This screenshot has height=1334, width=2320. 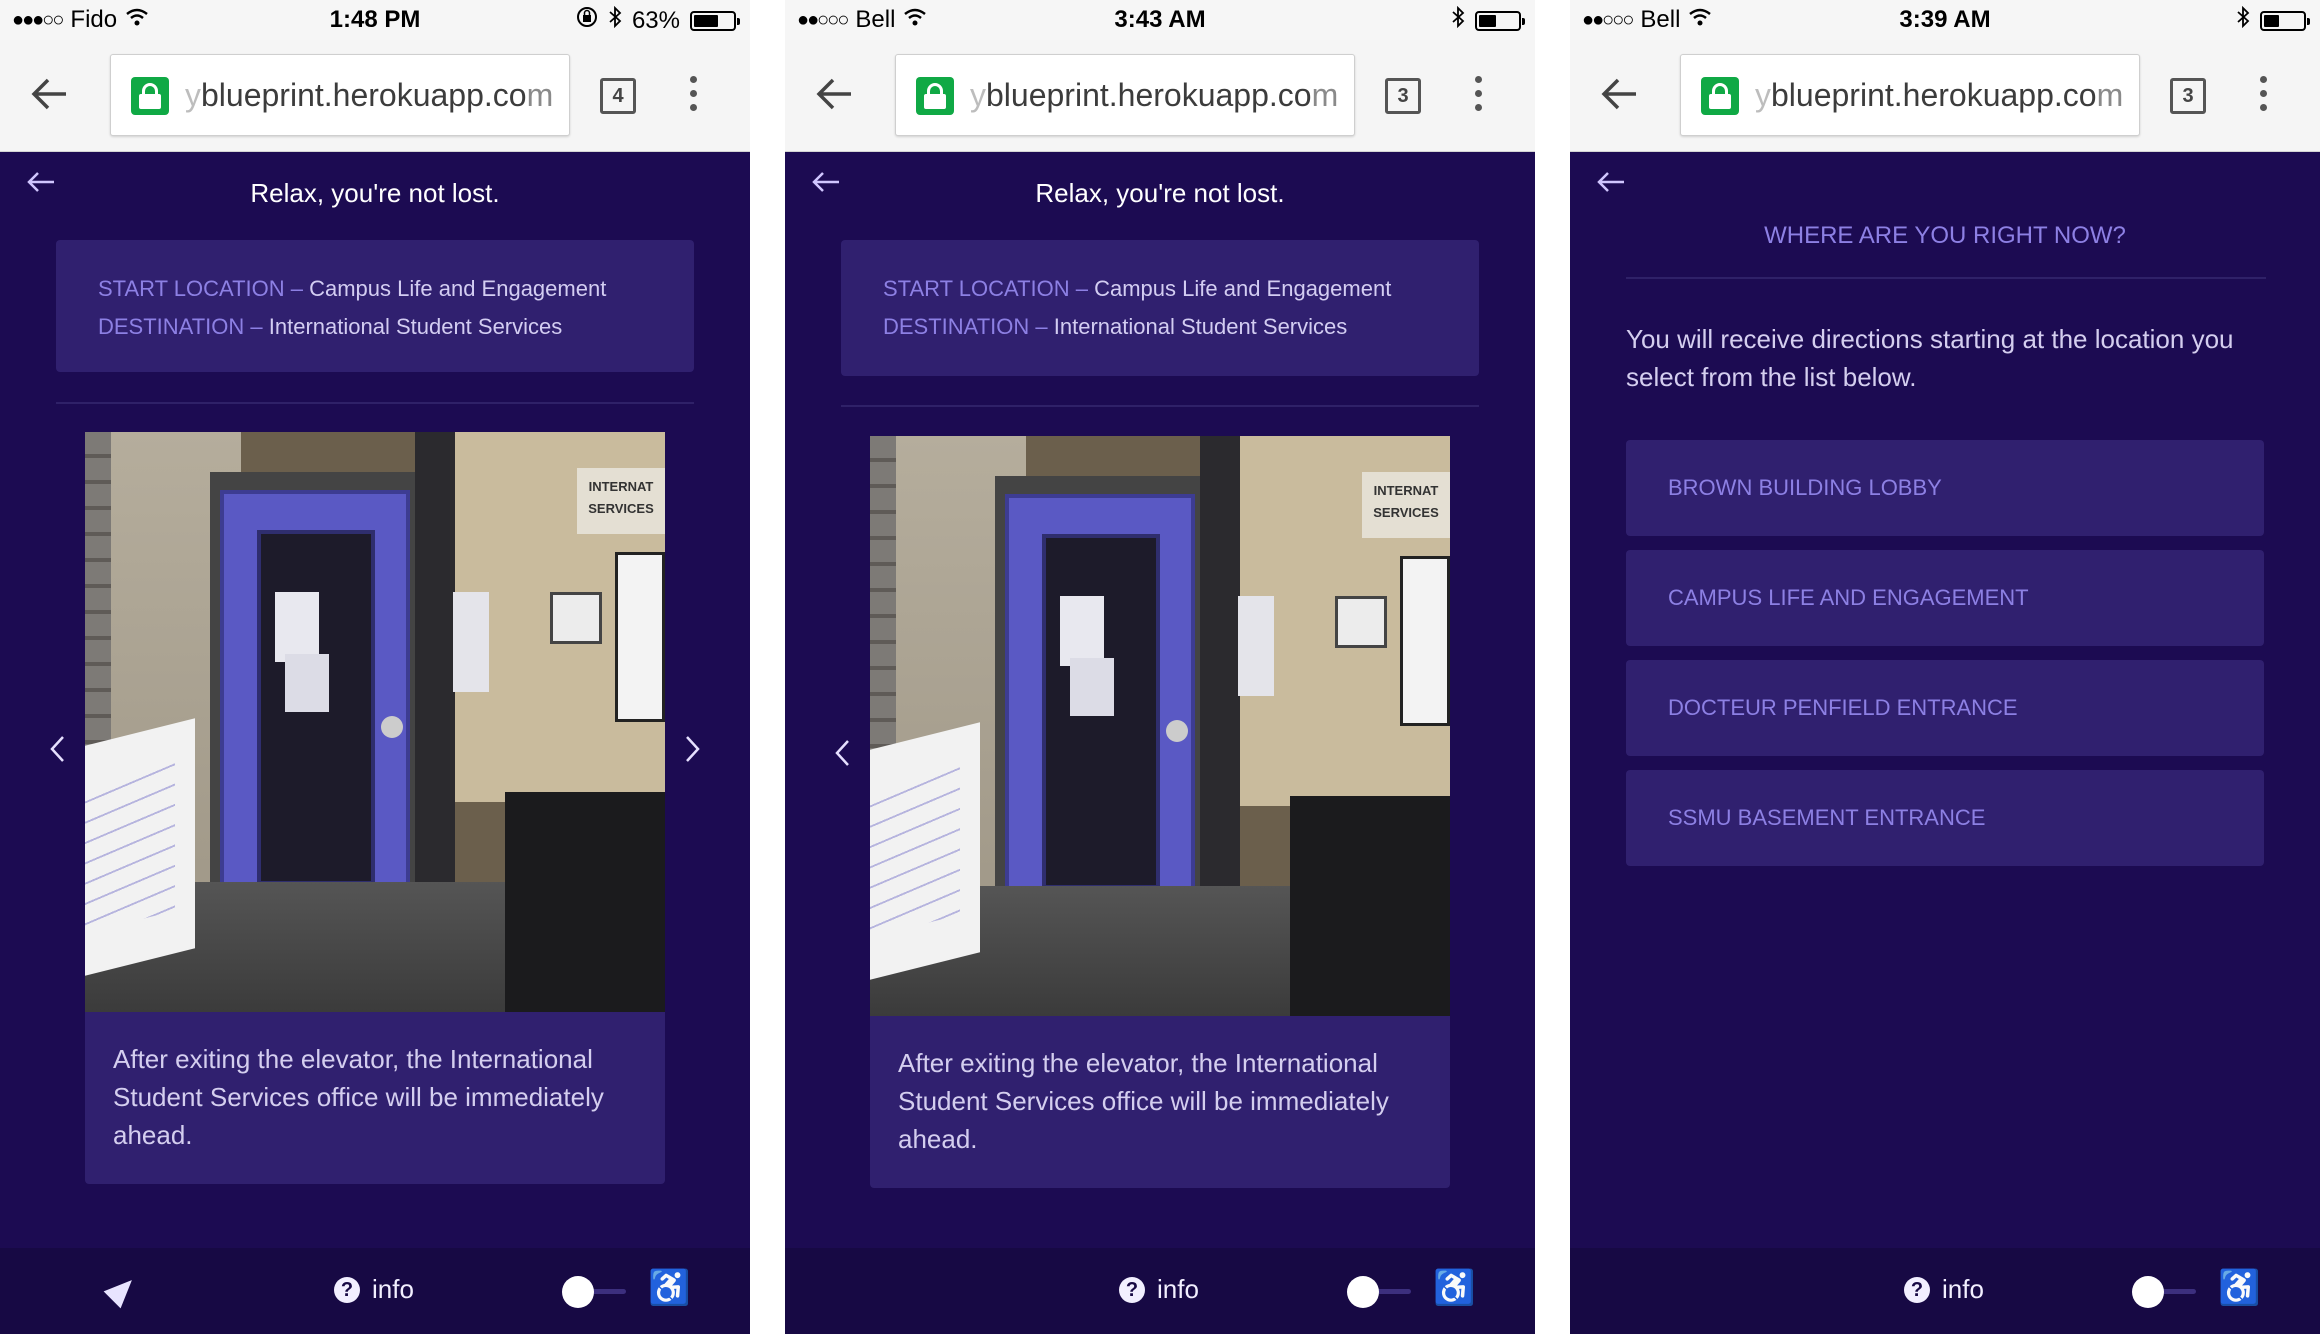 I want to click on status-bar: ●●●○○ Fido 1:48 PM 63%, so click(x=375, y=20).